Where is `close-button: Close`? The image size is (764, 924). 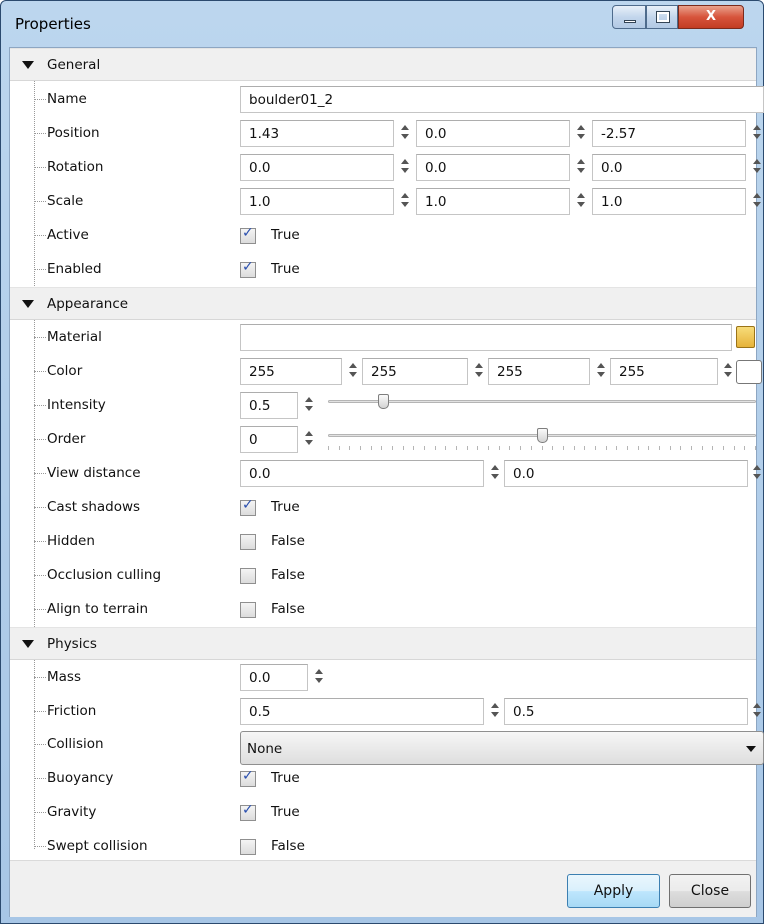
close-button: Close is located at coordinates (710, 891).